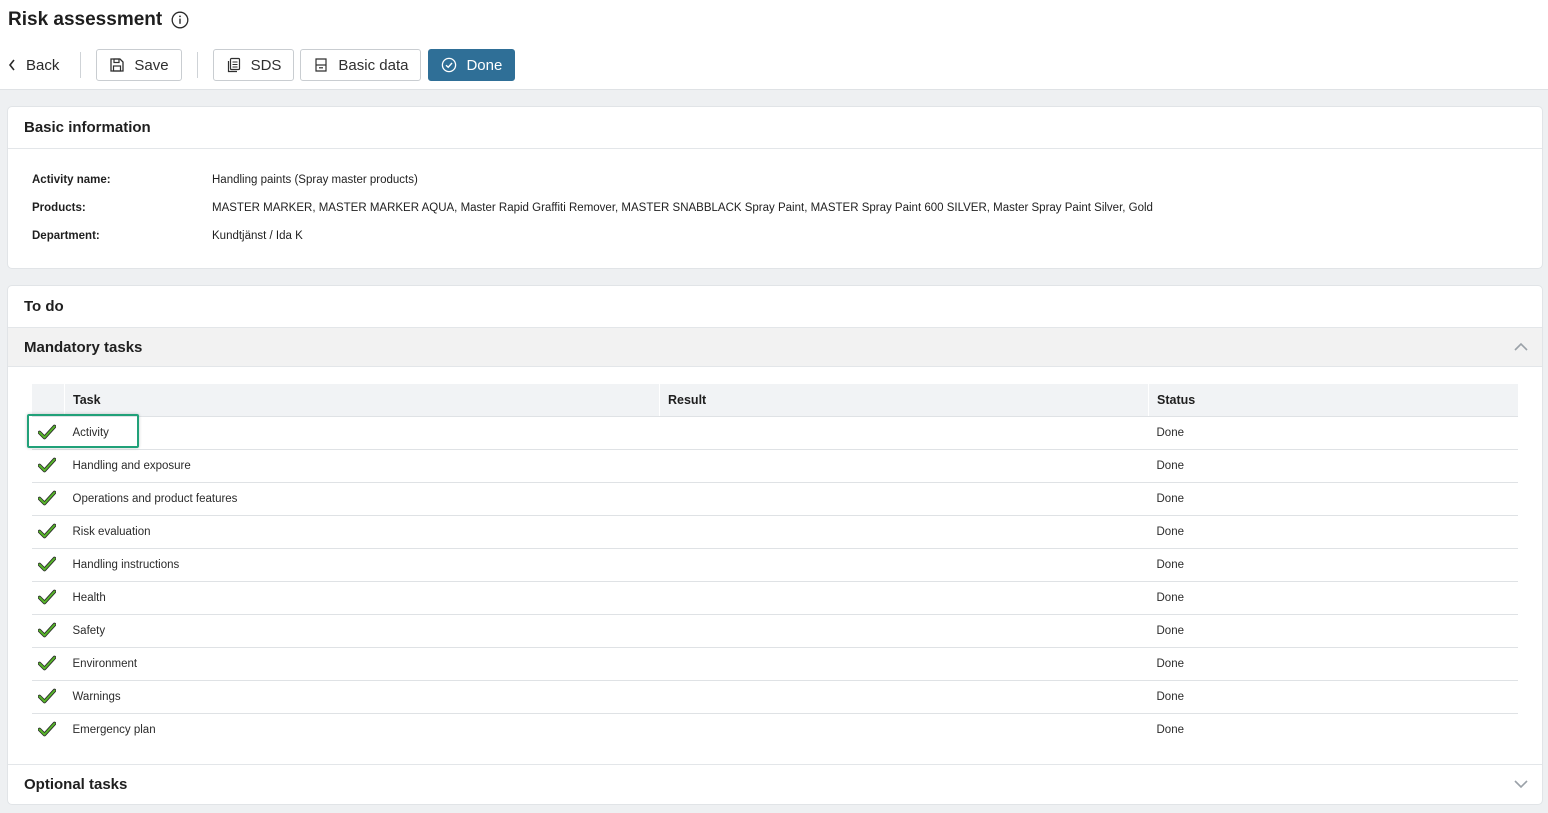 The height and width of the screenshot is (813, 1548). I want to click on table-row: Handling and exposure Done, so click(775, 466).